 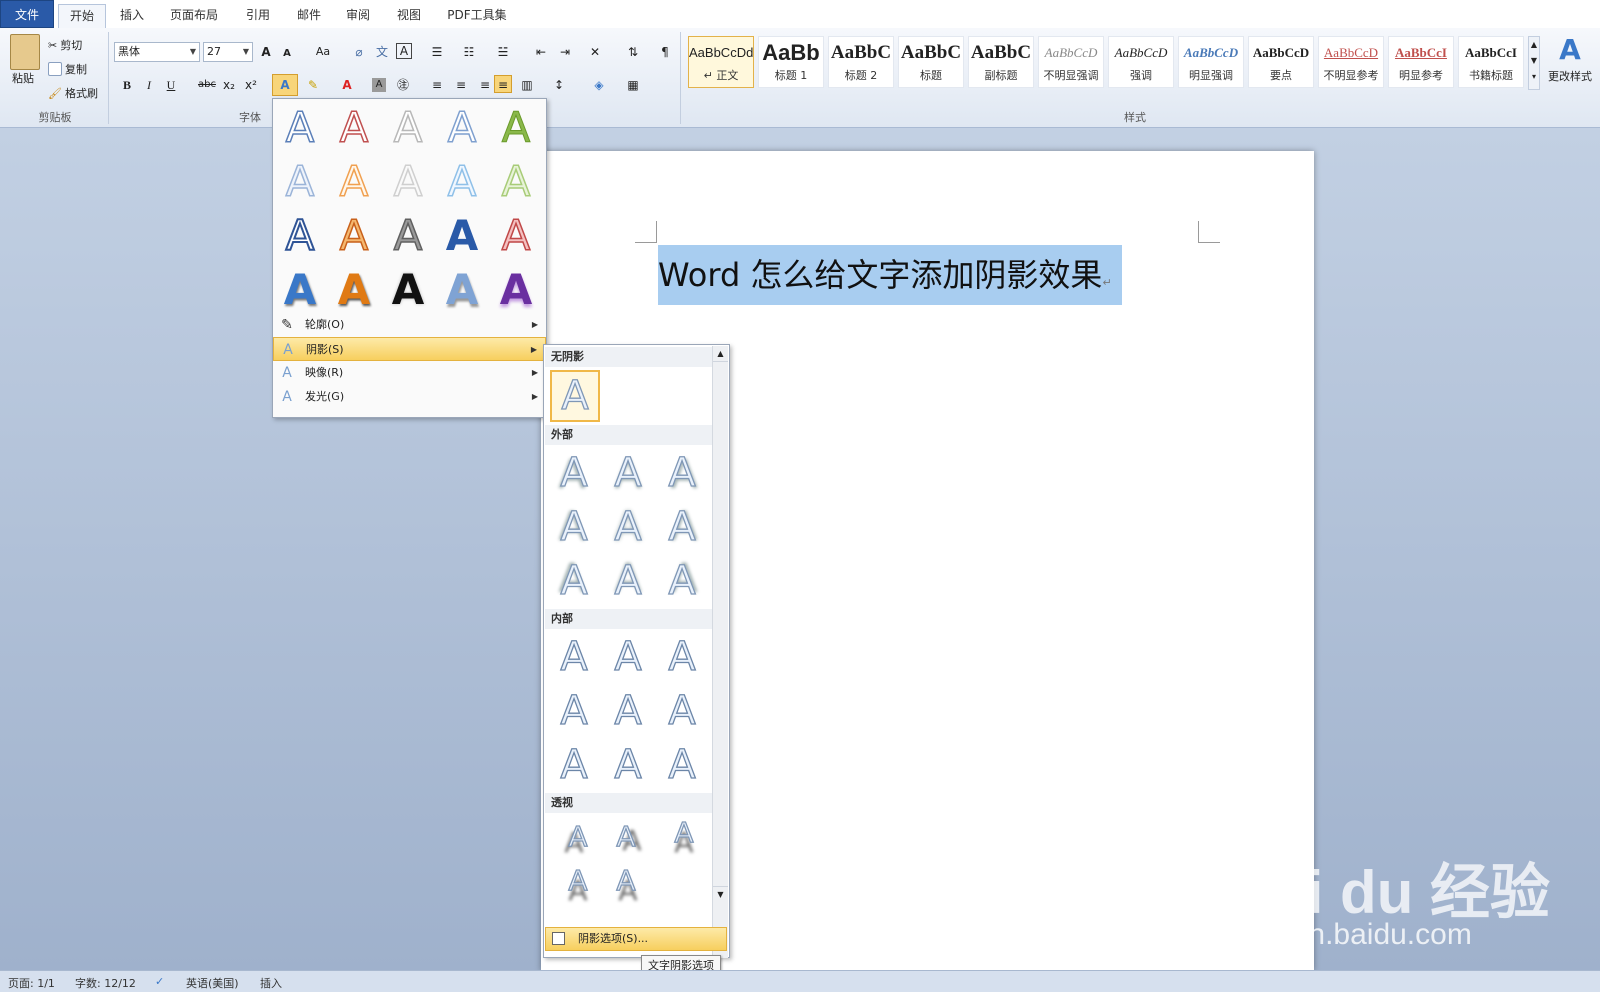 I want to click on change-case-button: Aa, so click(x=323, y=52).